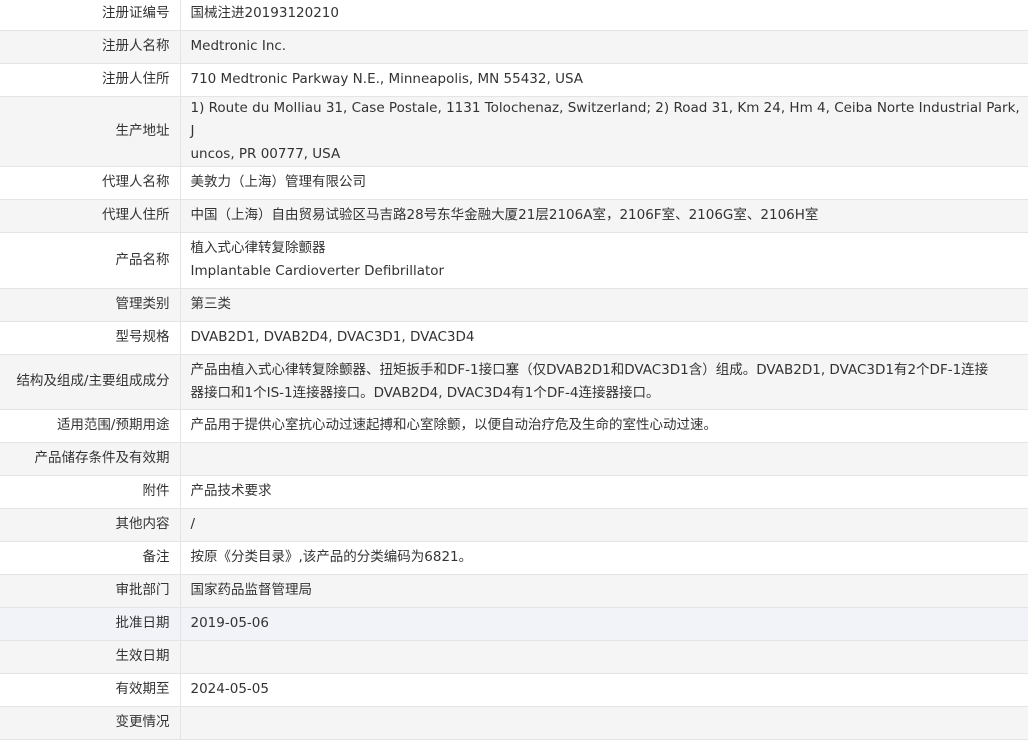 This screenshot has width=1028, height=742. I want to click on value-scope: 产品用于提供心室抗心动过速起搏和心室除颤，以便自动治疗危及生命的室性心动过速。, so click(604, 426).